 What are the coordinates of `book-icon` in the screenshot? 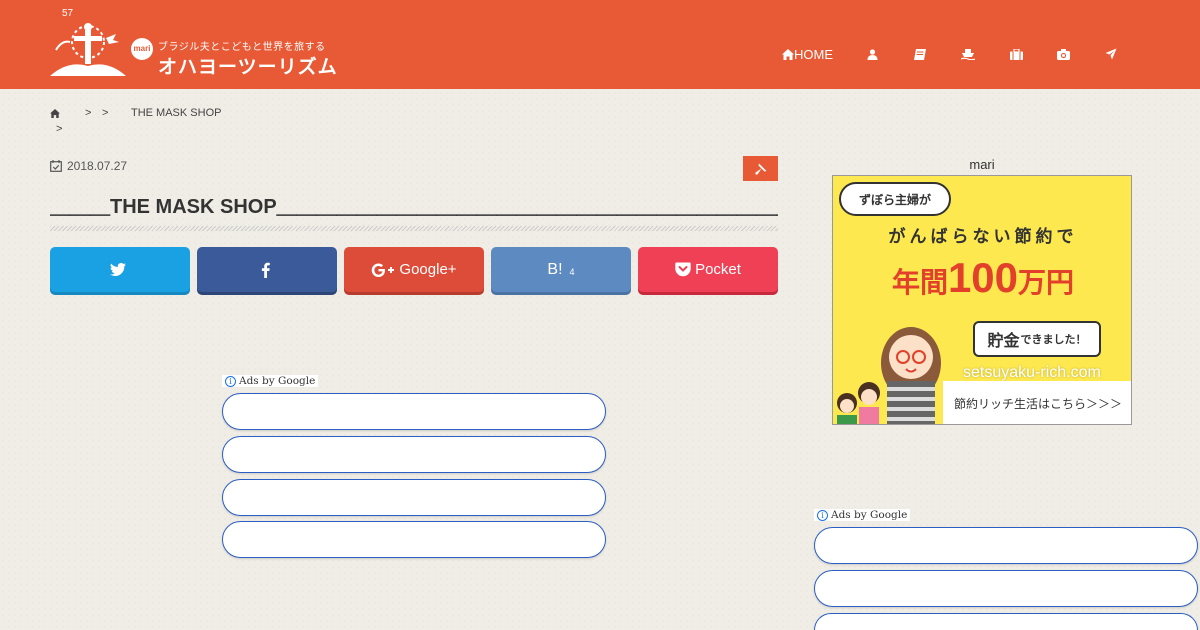 It's located at (920, 54).